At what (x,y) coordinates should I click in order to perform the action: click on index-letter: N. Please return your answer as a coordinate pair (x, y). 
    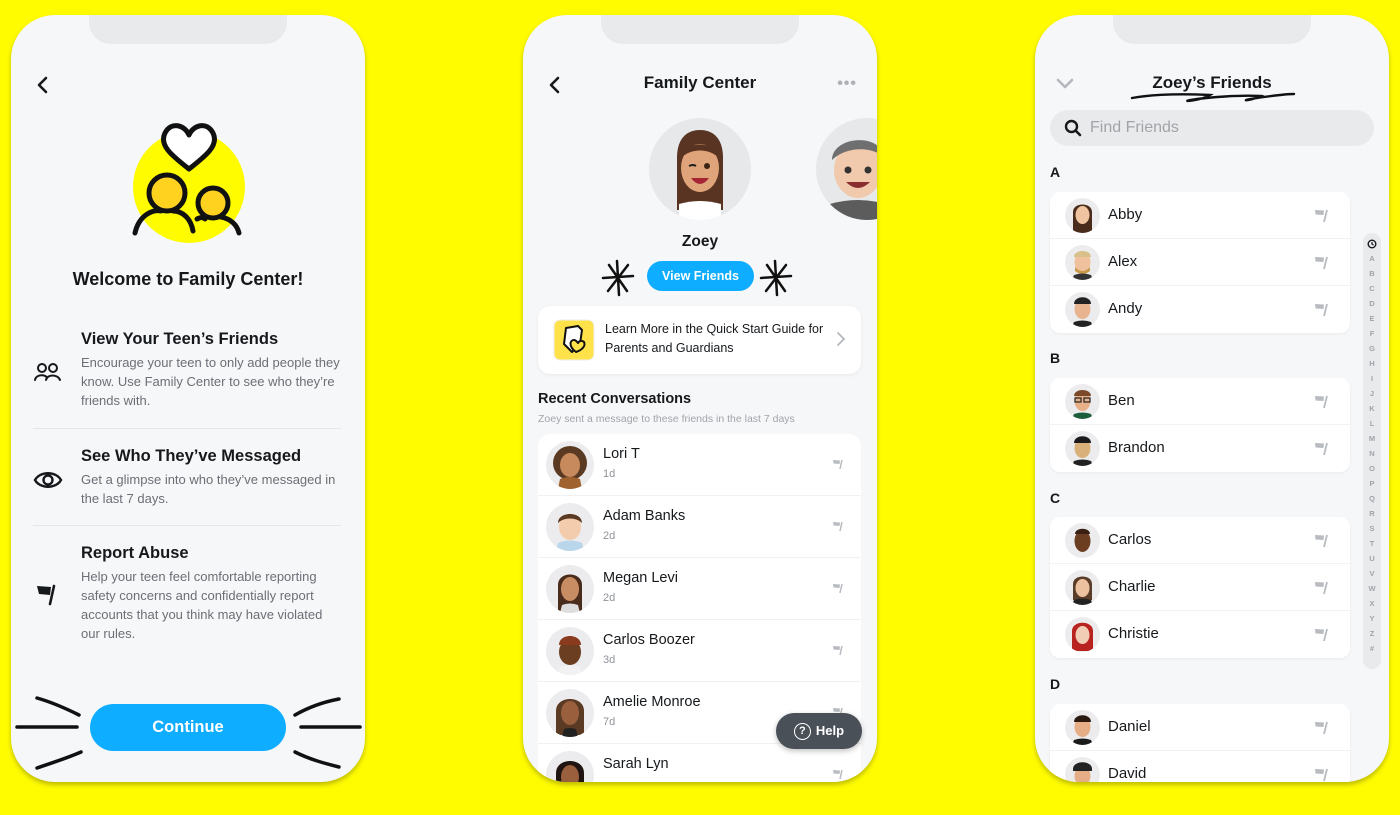
    Looking at the image, I should click on (1372, 453).